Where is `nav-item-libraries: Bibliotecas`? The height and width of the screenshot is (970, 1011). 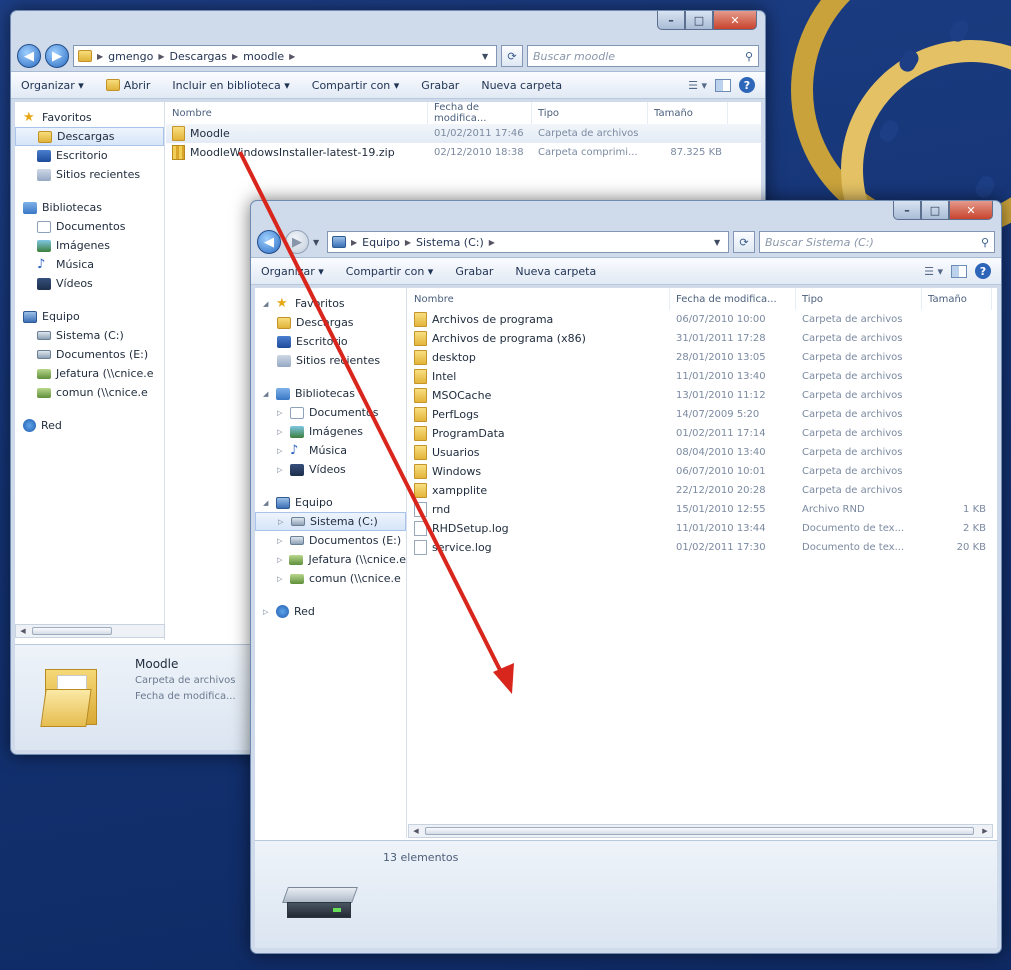 nav-item-libraries: Bibliotecas is located at coordinates (89, 207).